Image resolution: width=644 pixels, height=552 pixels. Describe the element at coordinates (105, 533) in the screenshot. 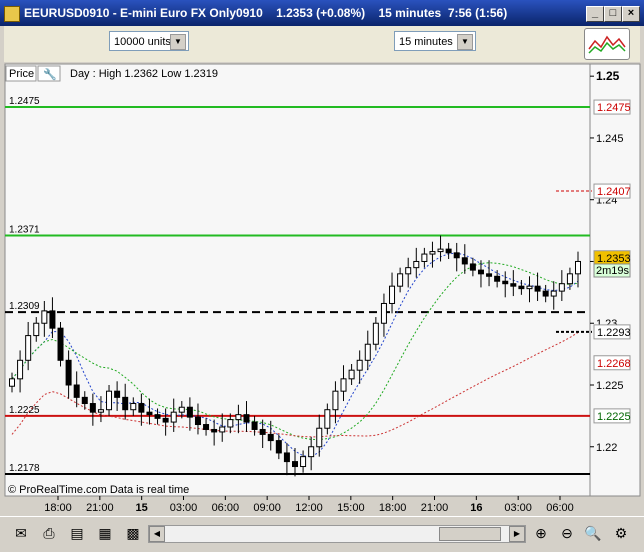

I see `grid-icon: ▦` at that location.